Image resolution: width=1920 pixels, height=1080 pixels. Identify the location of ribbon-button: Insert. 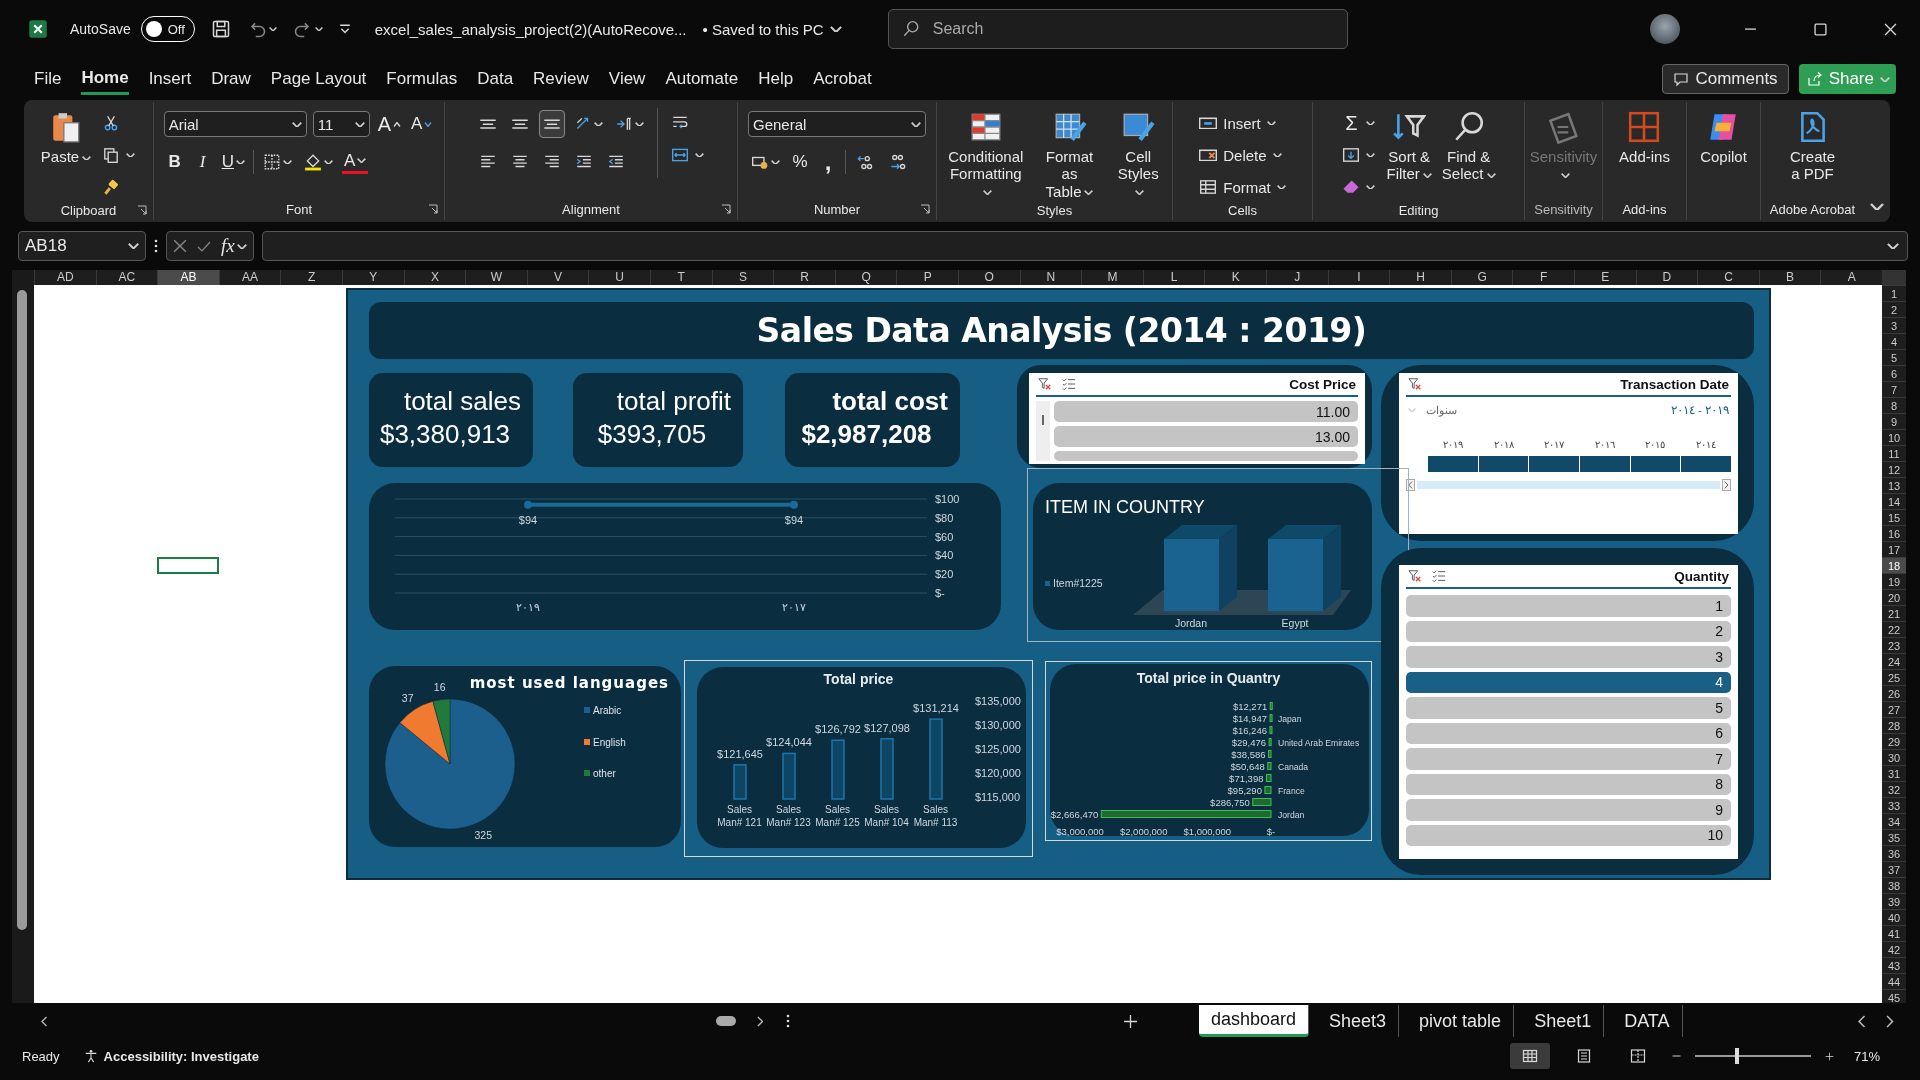
(1242, 123).